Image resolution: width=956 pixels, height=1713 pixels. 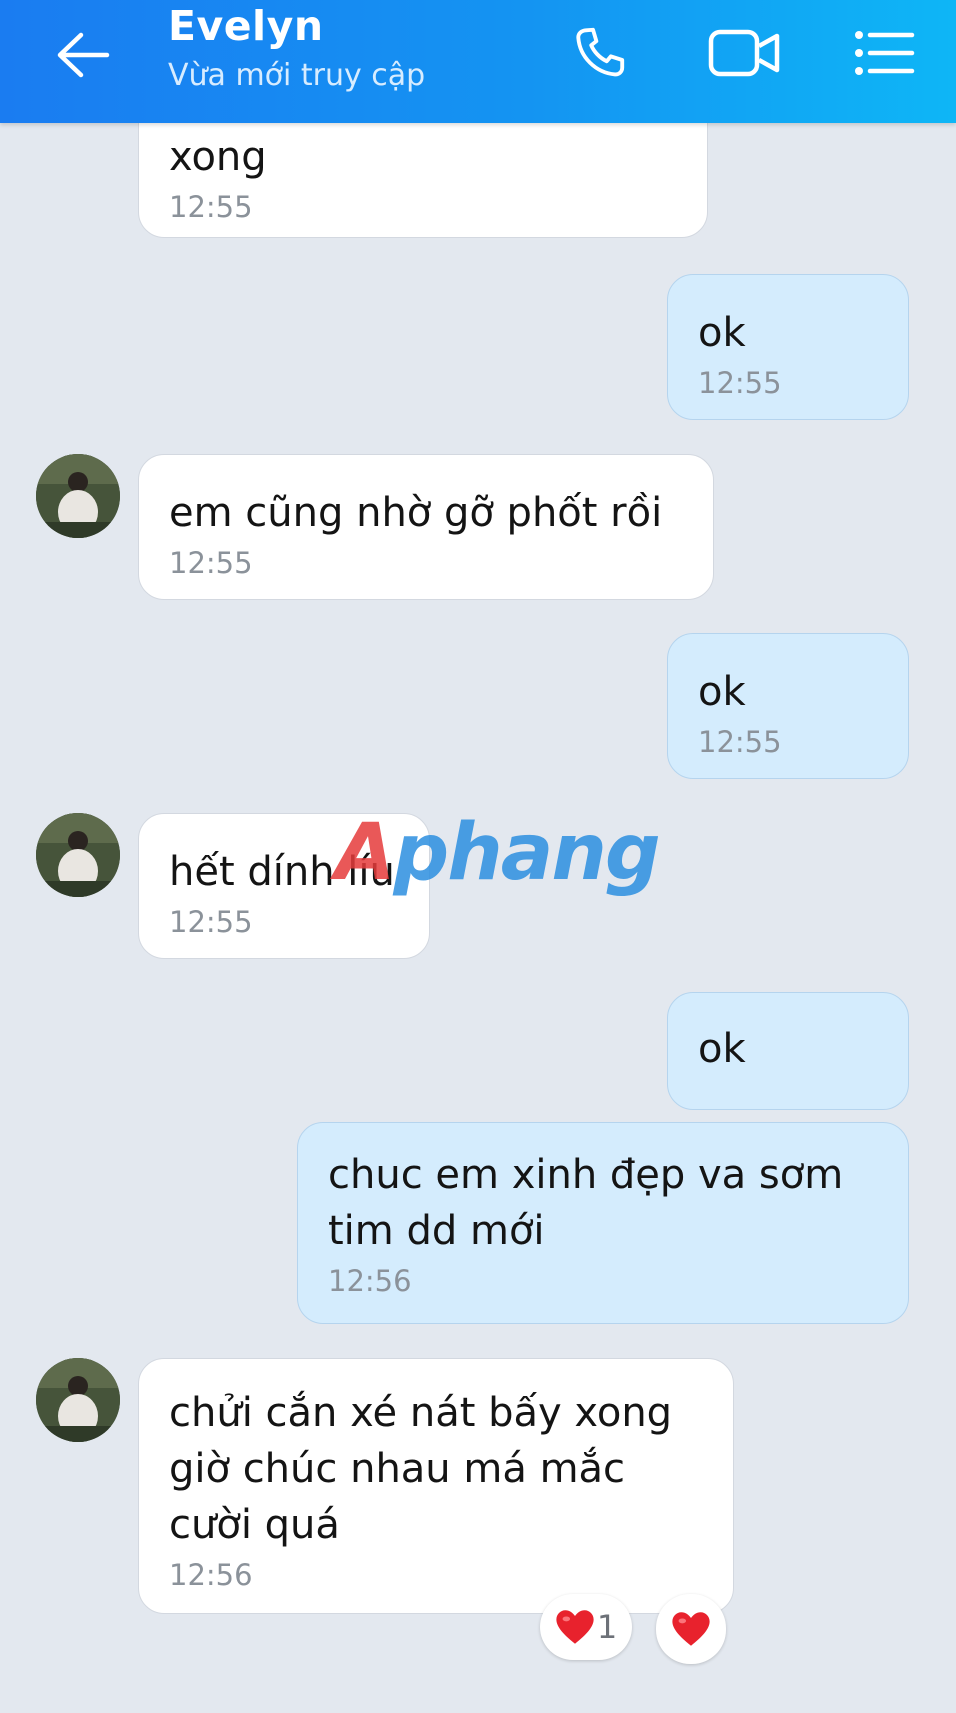 What do you see at coordinates (416, 513) in the screenshot?
I see `message-text: em cũng nhờ gỡ phốt rồi` at bounding box center [416, 513].